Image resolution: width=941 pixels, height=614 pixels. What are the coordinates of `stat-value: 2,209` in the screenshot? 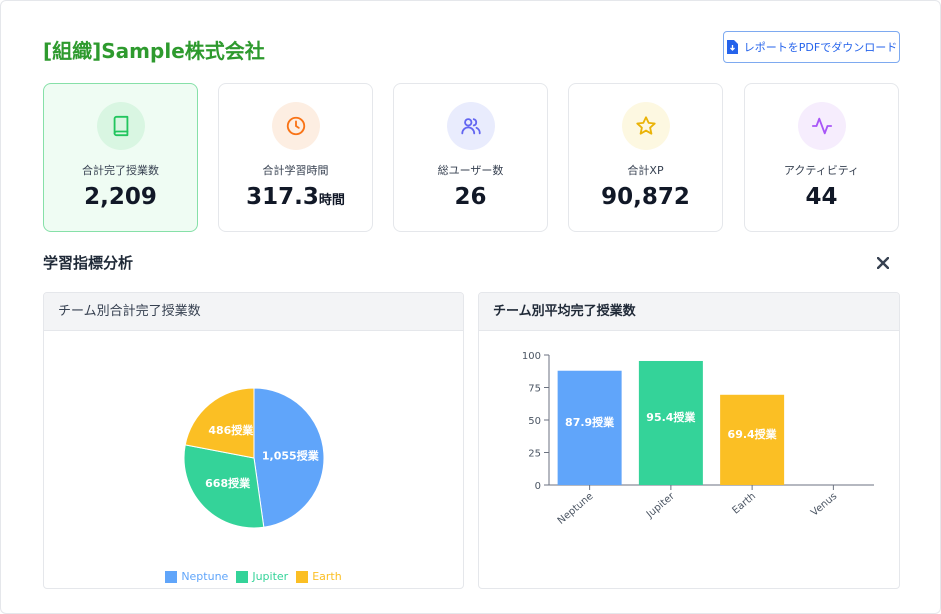 It's located at (120, 197).